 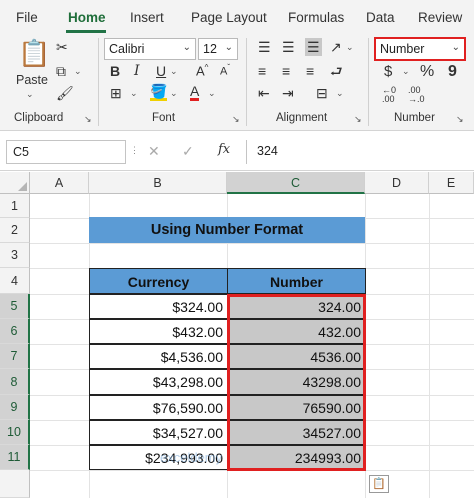 What do you see at coordinates (161, 71) in the screenshot?
I see `underline-icon: U` at bounding box center [161, 71].